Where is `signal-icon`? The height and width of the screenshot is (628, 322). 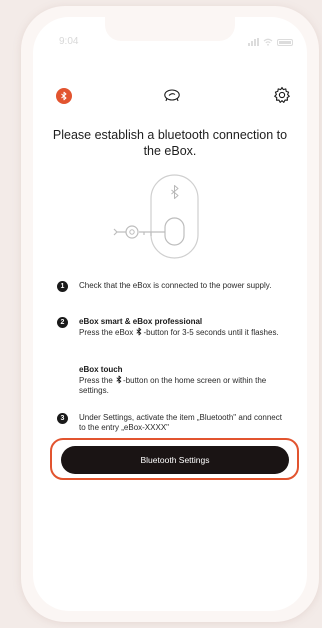
signal-icon is located at coordinates (253, 42).